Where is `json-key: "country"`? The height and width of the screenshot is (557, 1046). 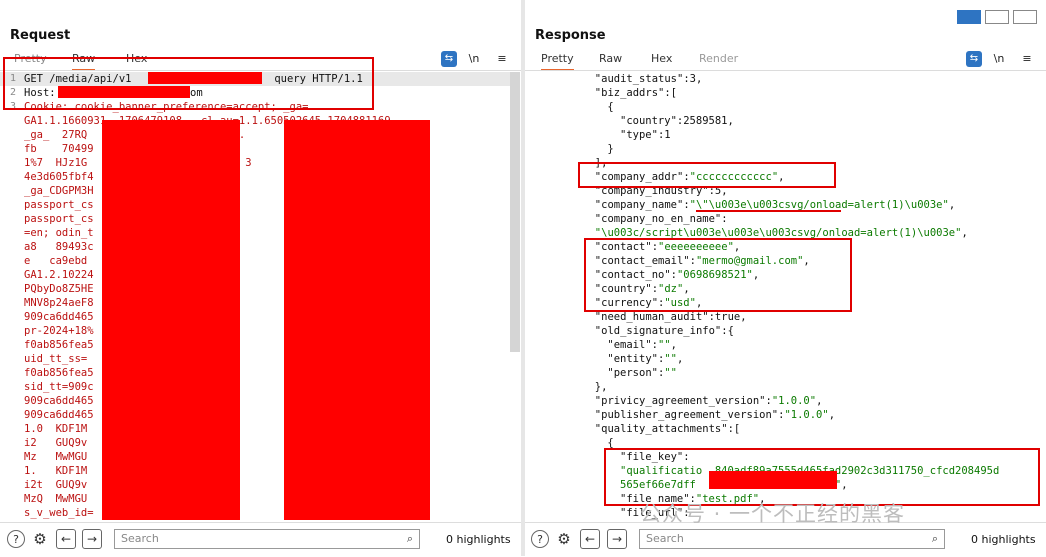 json-key: "country" is located at coordinates (648, 121).